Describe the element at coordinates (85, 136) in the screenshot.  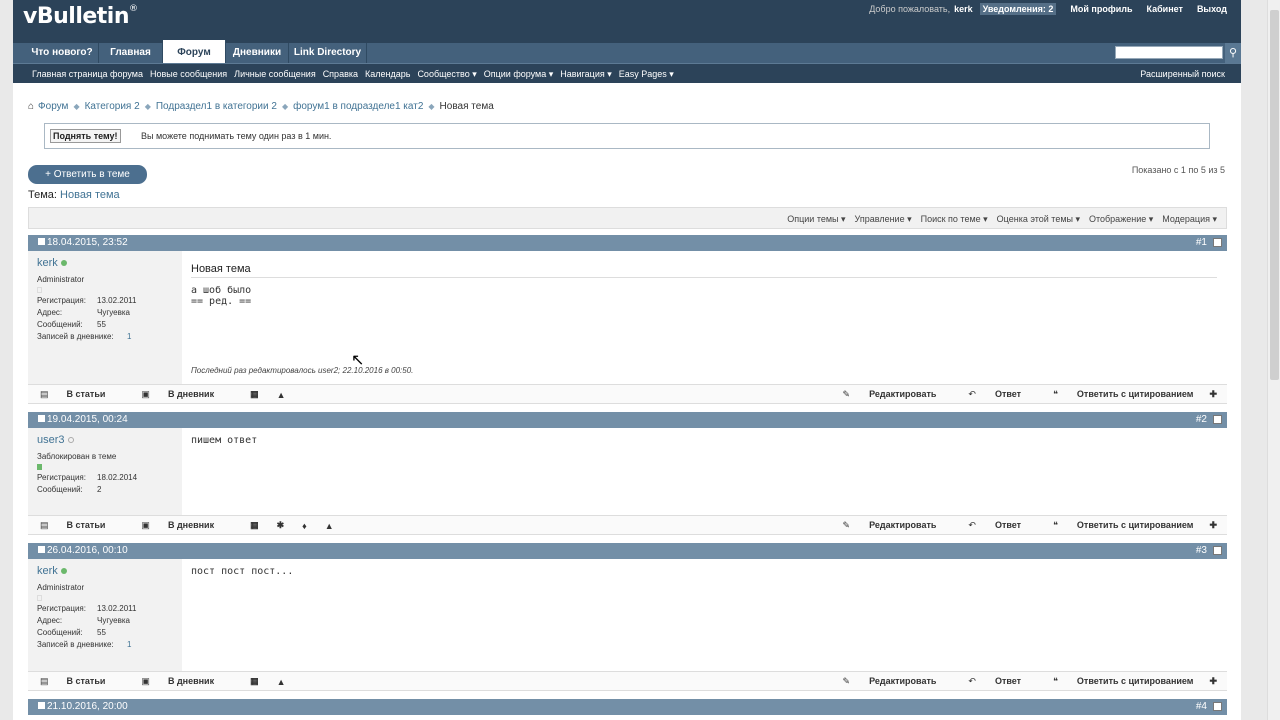
I see `bump-thread-button: Поднять тему!` at that location.